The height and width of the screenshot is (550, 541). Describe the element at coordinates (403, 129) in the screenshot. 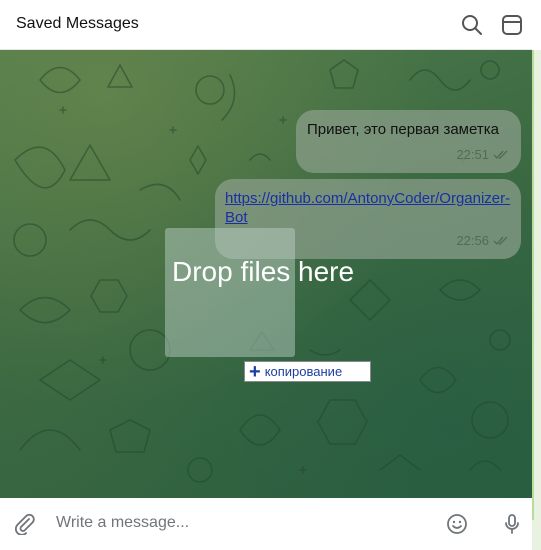

I see `message-text: Привет, это первая заметка` at that location.